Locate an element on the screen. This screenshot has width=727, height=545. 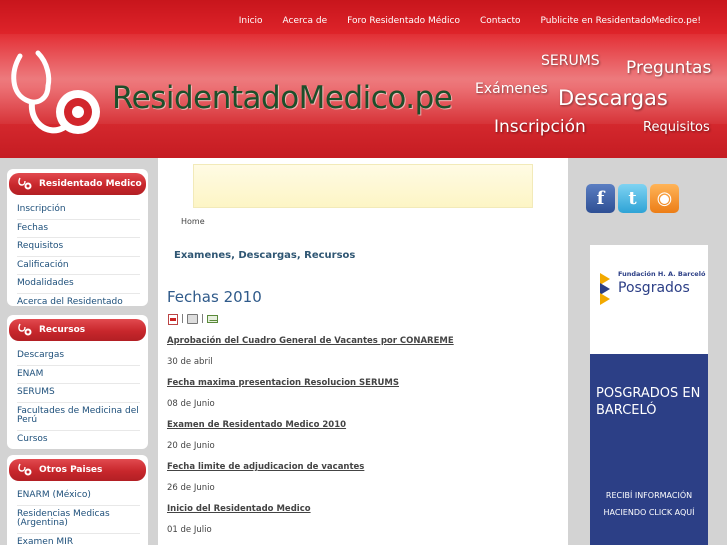
rss-icon: ◉ is located at coordinates (664, 198).